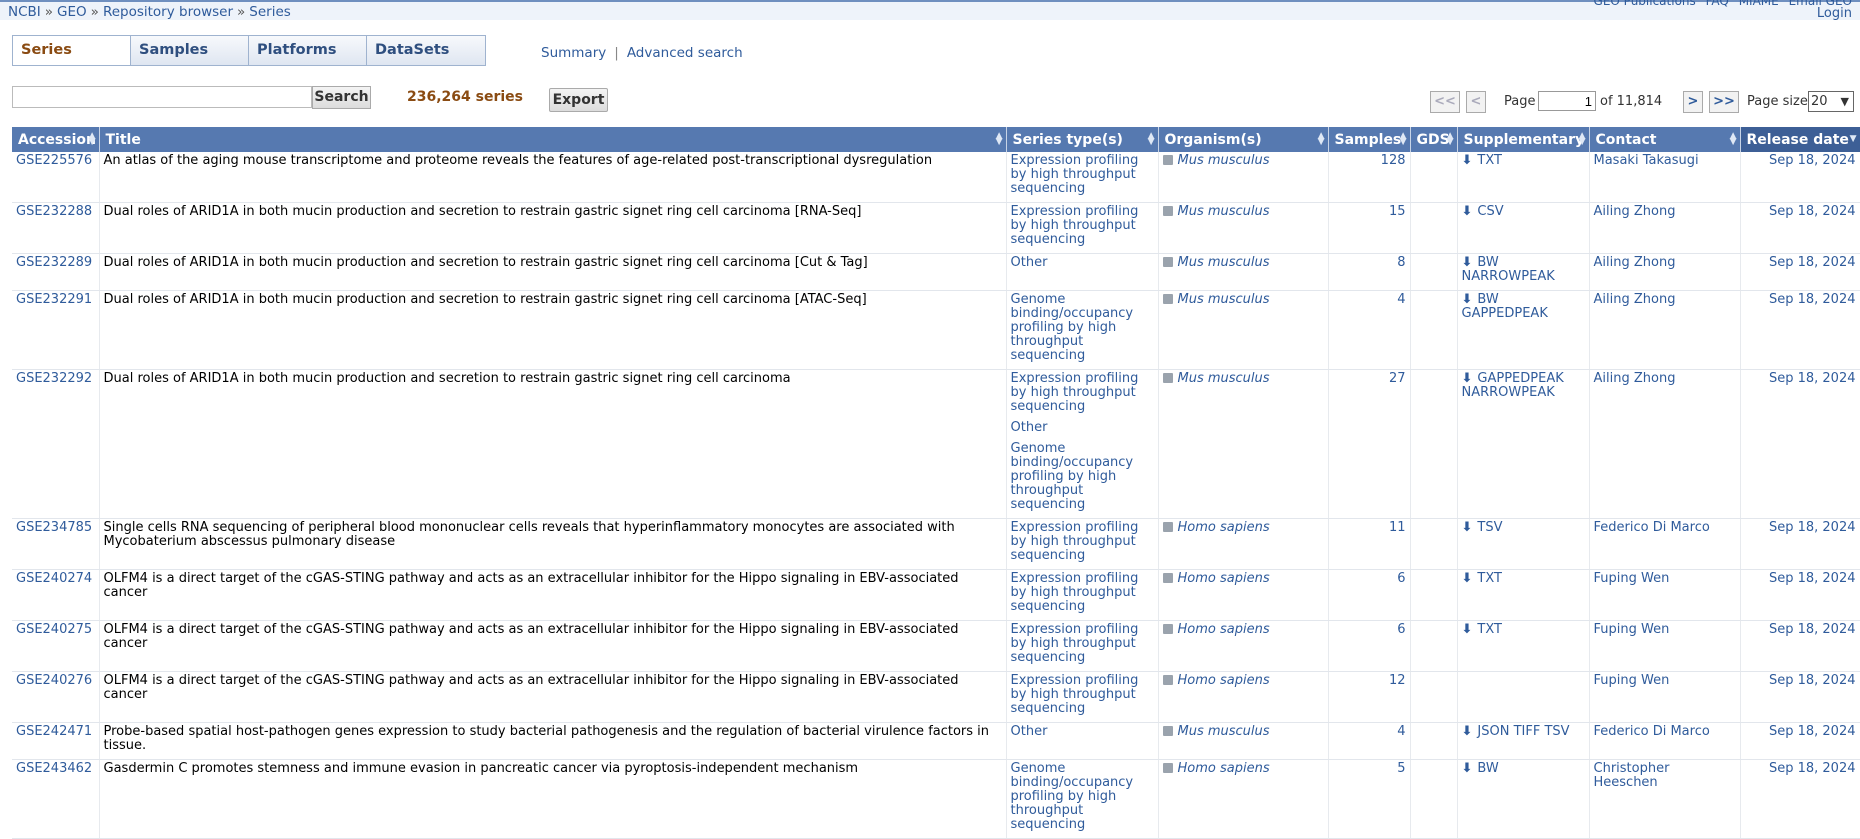 The height and width of the screenshot is (839, 1860). I want to click on samples-link: 11, so click(1397, 527).